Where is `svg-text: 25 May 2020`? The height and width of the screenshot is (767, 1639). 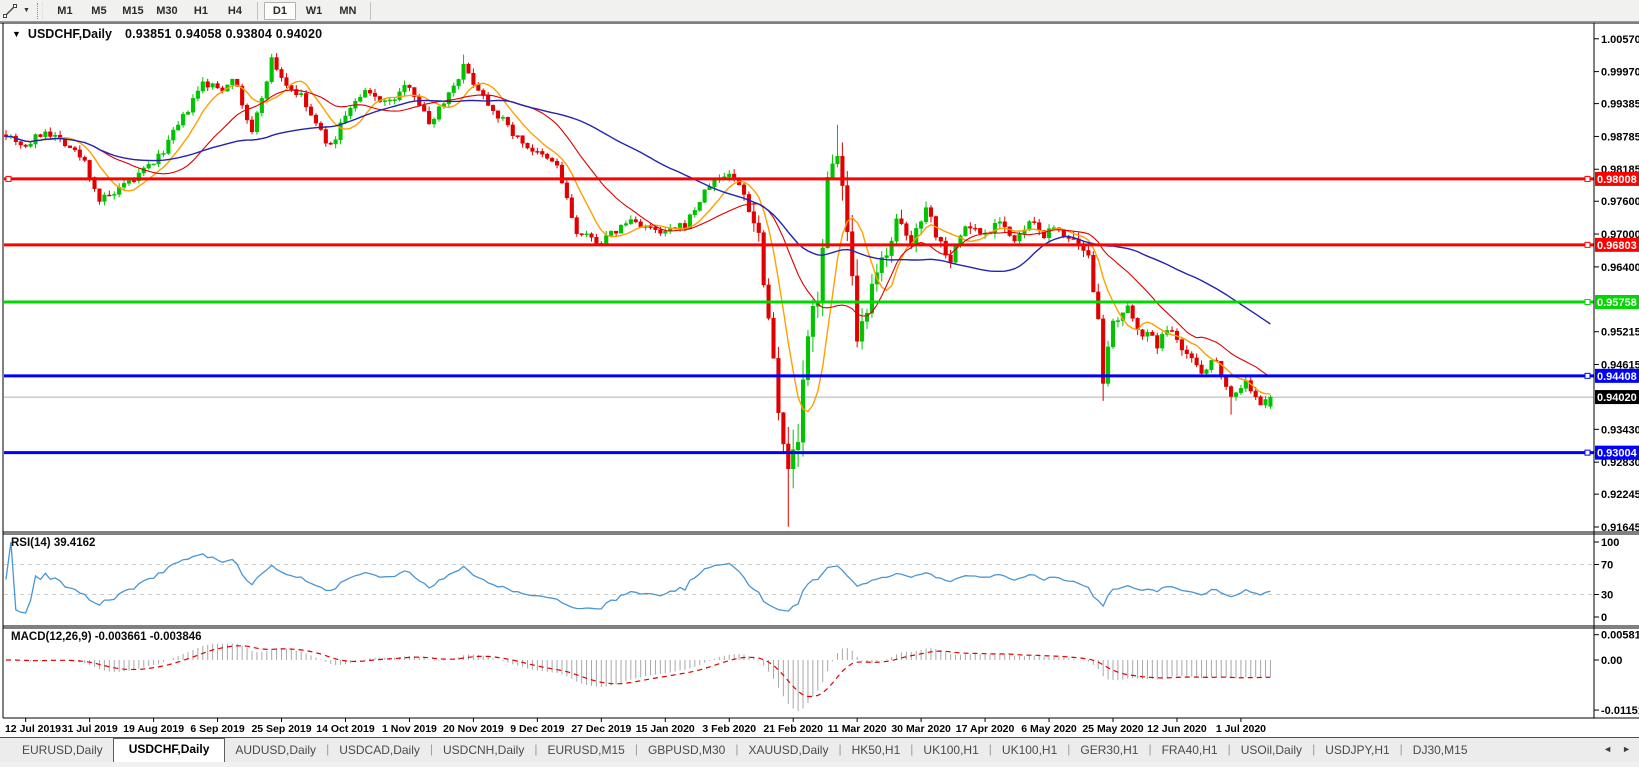
svg-text: 25 May 2020 is located at coordinates (1112, 729).